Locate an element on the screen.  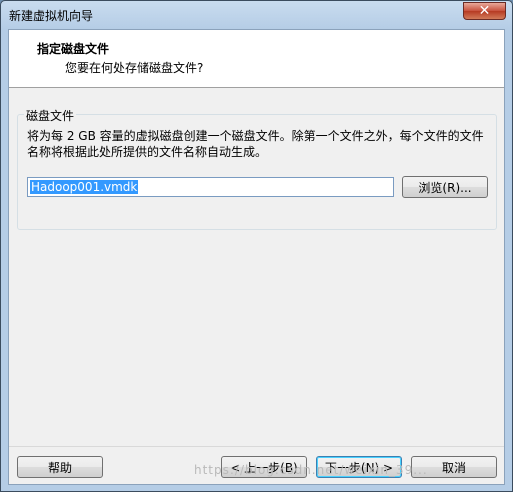
next-button: 下一步(N) > is located at coordinates (359, 467).